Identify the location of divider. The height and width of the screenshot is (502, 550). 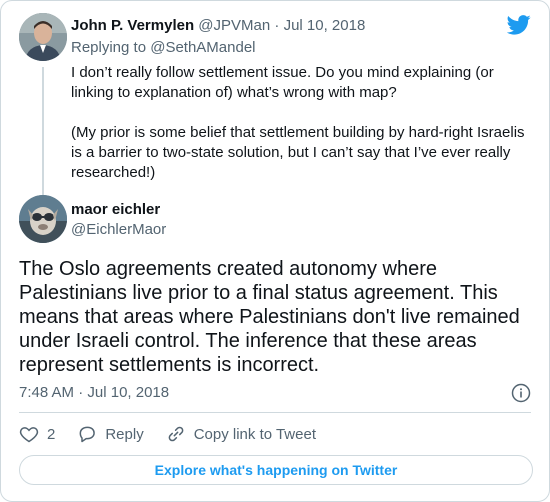
(275, 412).